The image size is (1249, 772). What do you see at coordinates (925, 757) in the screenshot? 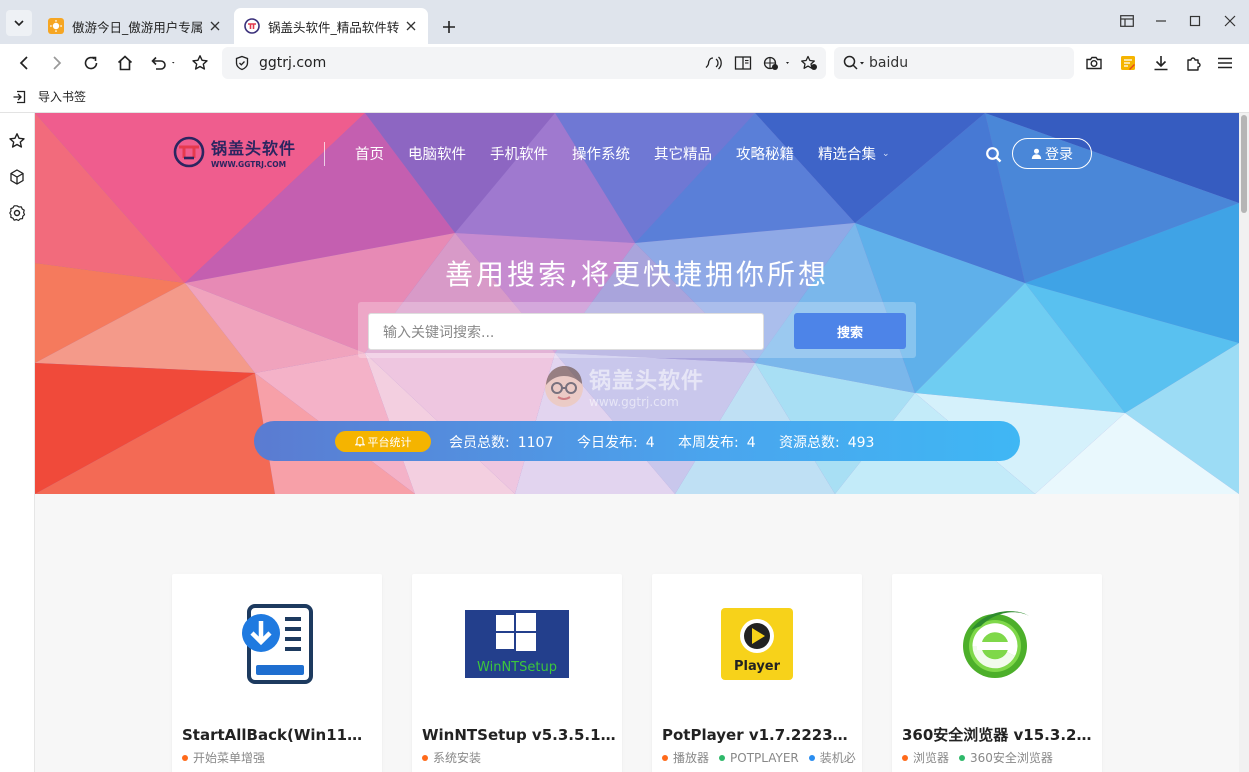
I see `tag: 浏览器` at bounding box center [925, 757].